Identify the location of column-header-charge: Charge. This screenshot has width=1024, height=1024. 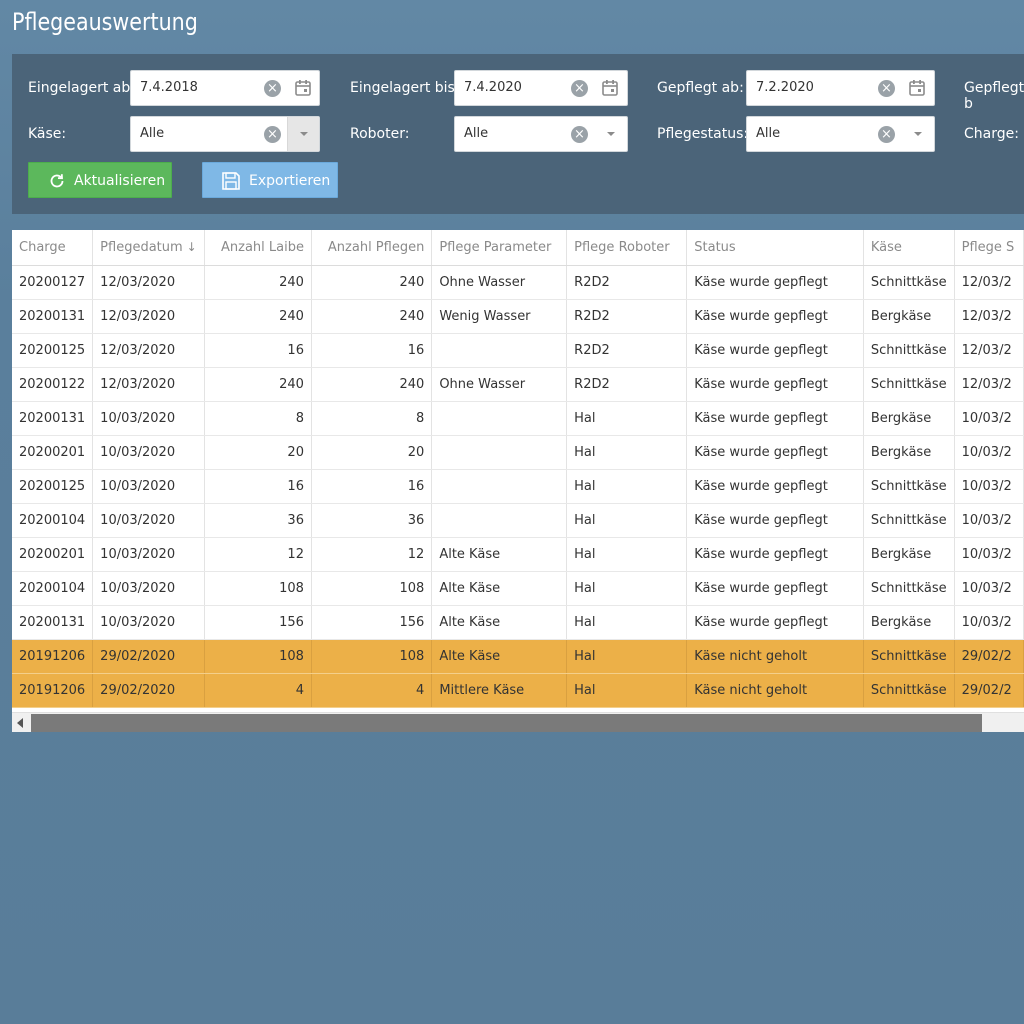
(53, 248).